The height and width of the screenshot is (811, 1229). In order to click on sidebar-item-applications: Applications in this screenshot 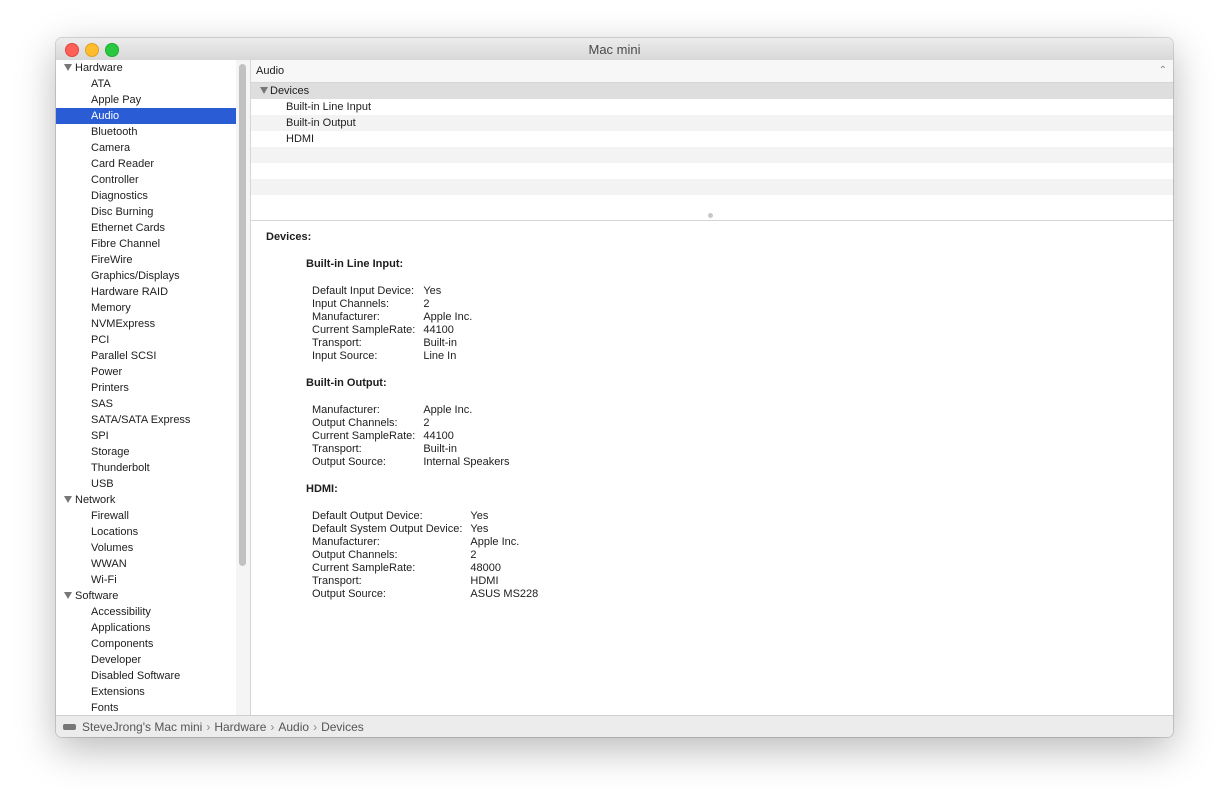, I will do `click(146, 628)`.